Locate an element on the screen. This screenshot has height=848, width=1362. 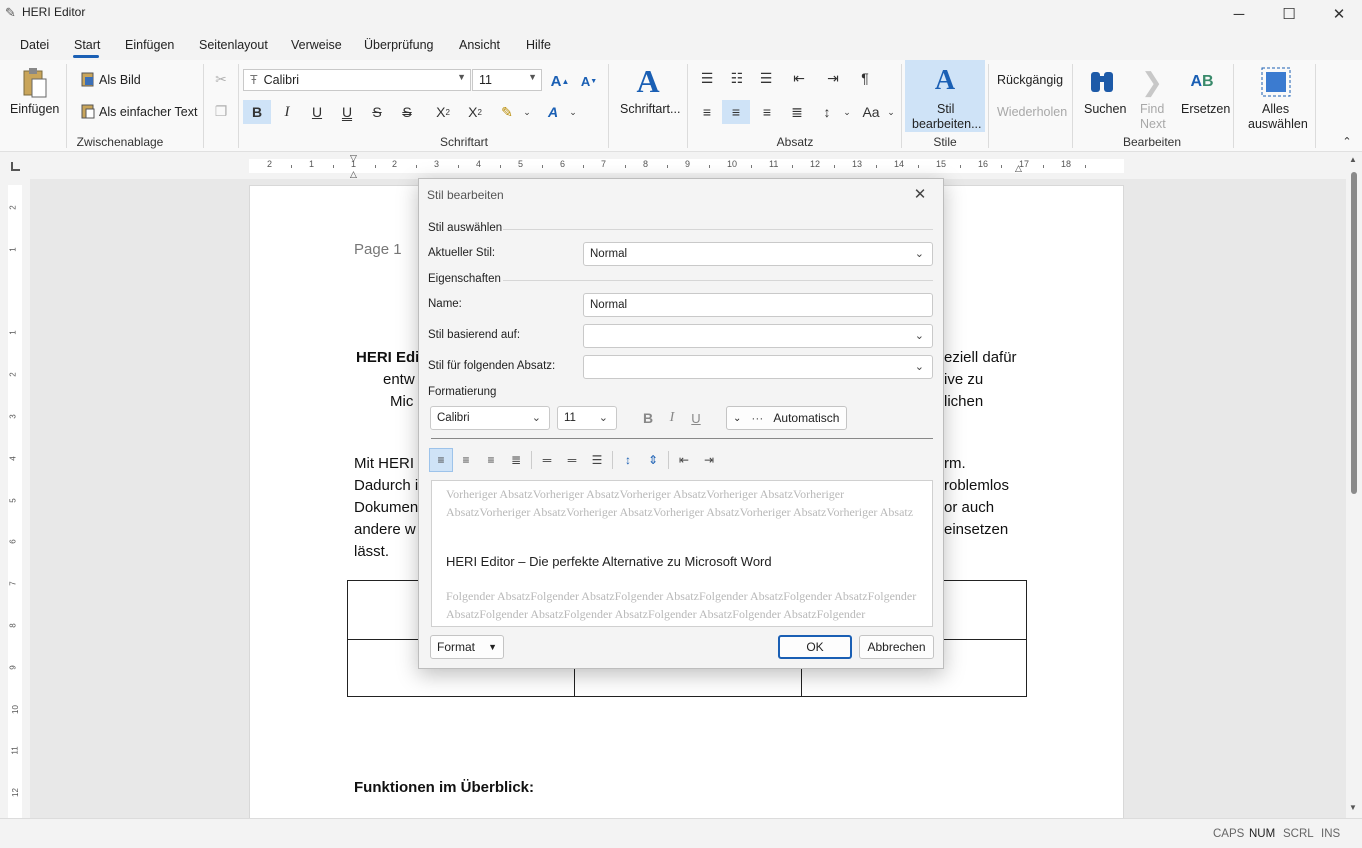
ok-button: OK is located at coordinates (815, 647).